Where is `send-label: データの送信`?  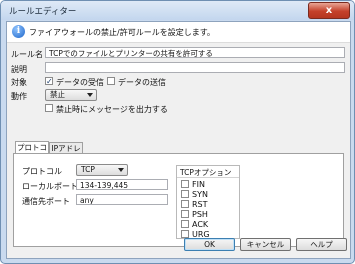
send-label: データの送信 is located at coordinates (142, 82).